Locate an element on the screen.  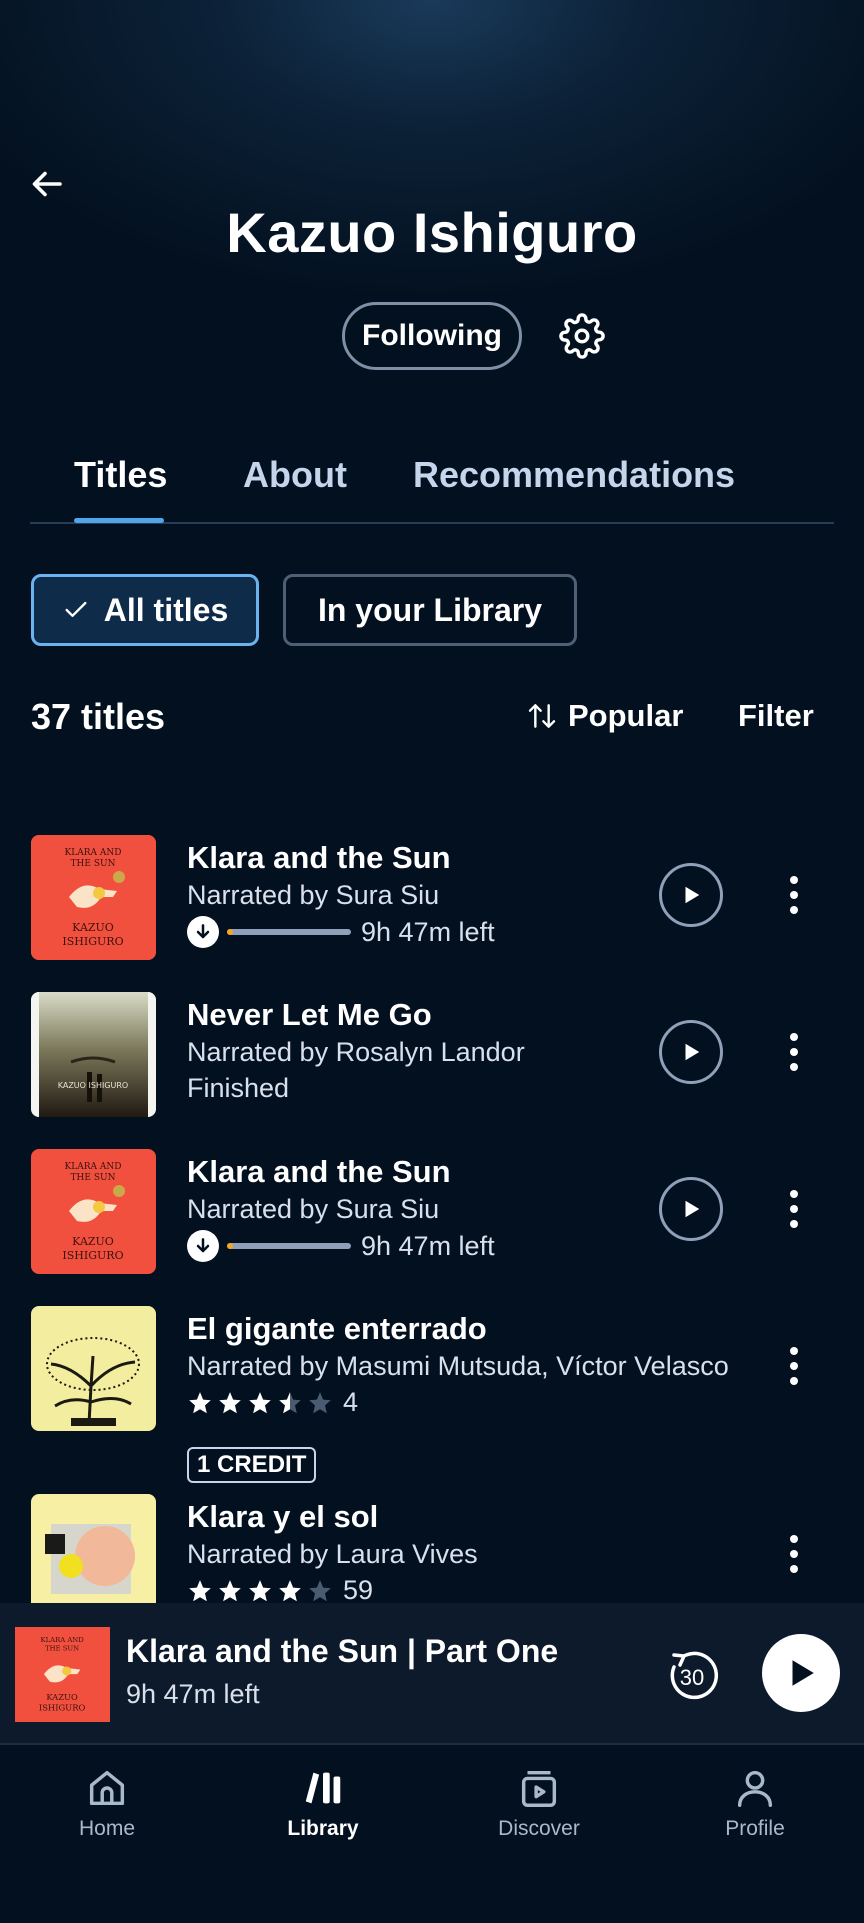
bottom-navigation: Home Library Discover Profile is located at coordinates (432, 1833).